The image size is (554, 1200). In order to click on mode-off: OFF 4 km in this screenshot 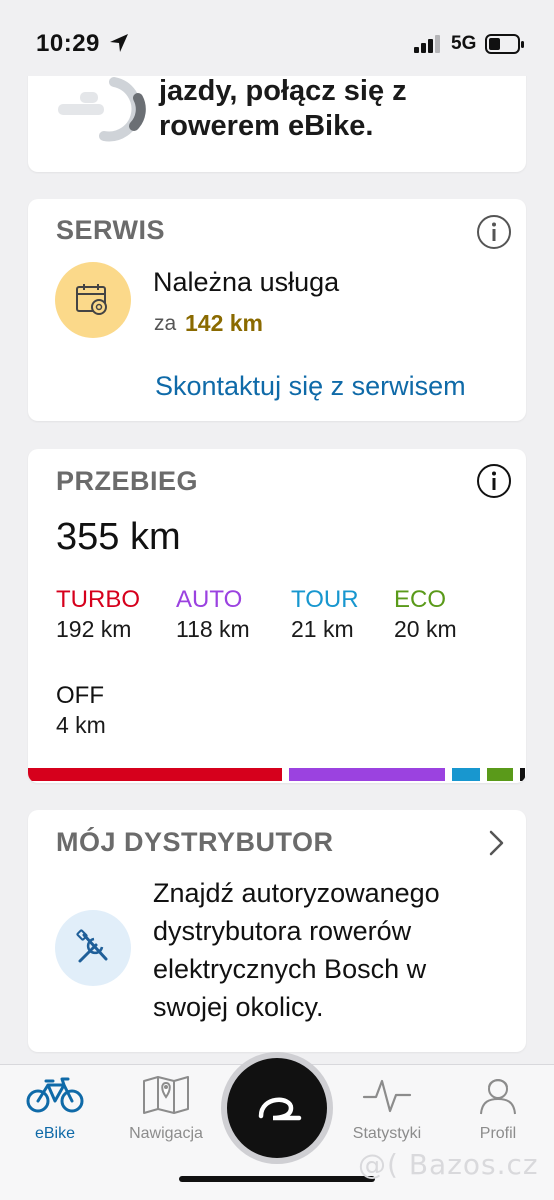, I will do `click(81, 710)`.